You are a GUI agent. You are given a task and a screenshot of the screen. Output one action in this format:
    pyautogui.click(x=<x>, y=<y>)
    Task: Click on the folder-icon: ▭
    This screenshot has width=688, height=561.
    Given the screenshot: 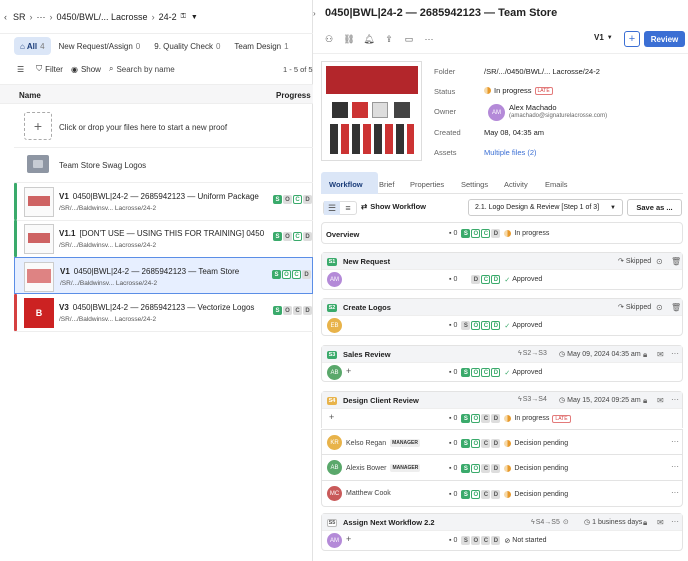 What is the action you would take?
    pyautogui.click(x=409, y=39)
    